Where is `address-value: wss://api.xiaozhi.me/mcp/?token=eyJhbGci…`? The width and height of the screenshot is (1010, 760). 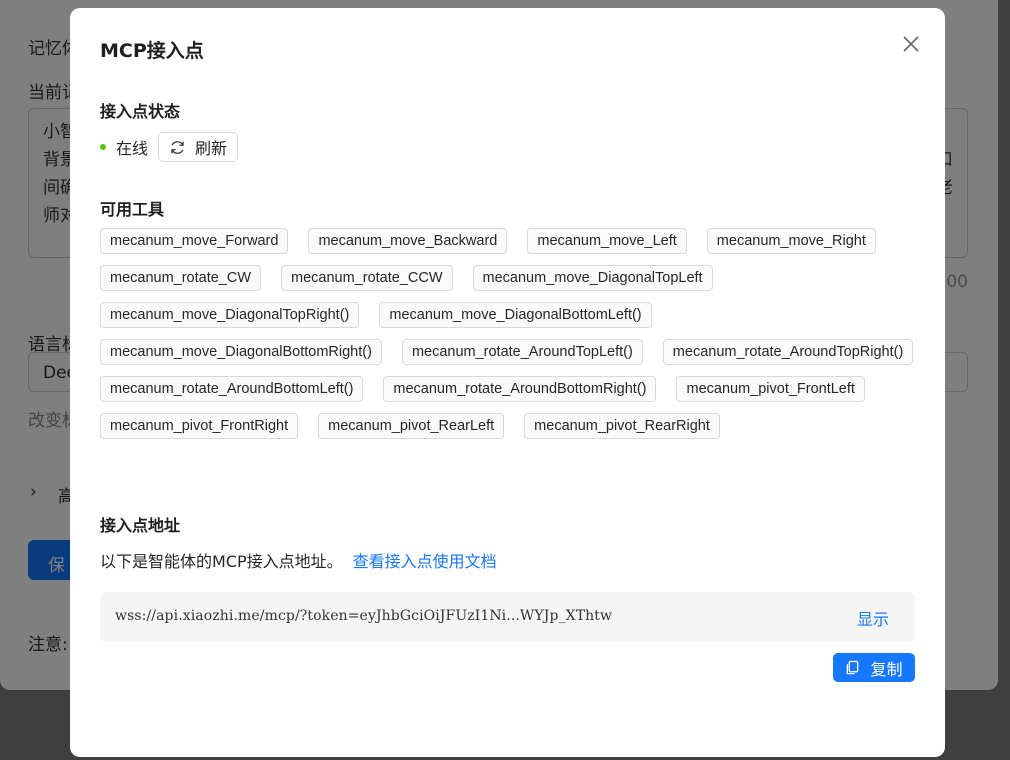
address-value: wss://api.xiaozhi.me/mcp/?token=eyJhbGci… is located at coordinates (364, 616).